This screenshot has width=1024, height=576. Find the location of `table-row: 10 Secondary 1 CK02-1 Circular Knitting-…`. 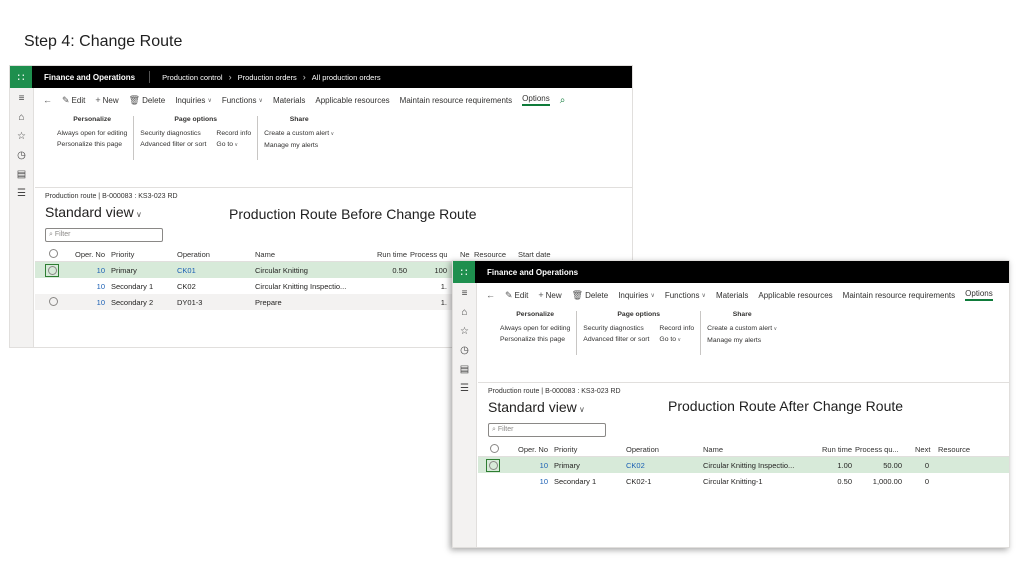

table-row: 10 Secondary 1 CK02-1 Circular Knitting-… is located at coordinates (743, 481).